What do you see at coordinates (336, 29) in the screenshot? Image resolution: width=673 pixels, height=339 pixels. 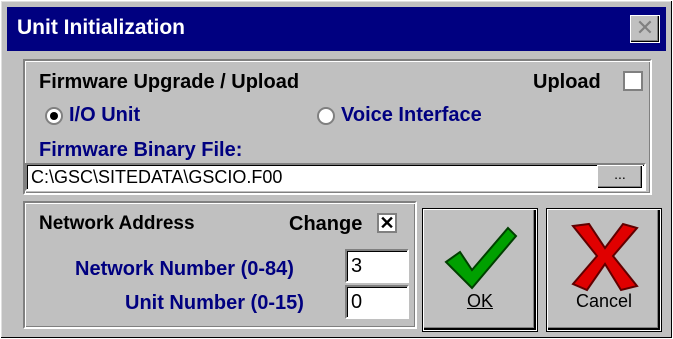 I see `title-bar: Unit Initialization ✕` at bounding box center [336, 29].